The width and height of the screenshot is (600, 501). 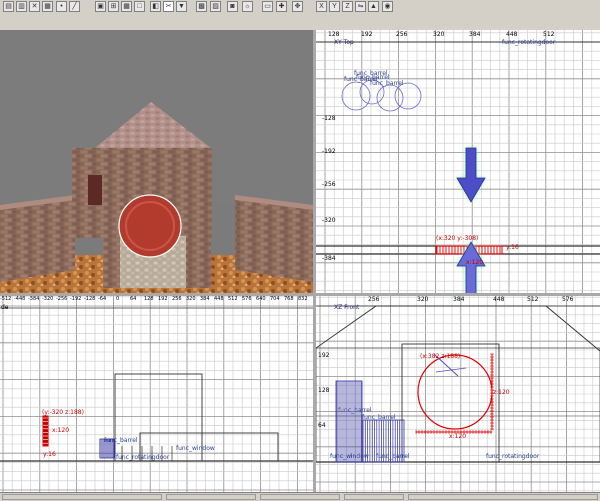 I want to click on top-ytick-2: -192, so click(x=329, y=151).